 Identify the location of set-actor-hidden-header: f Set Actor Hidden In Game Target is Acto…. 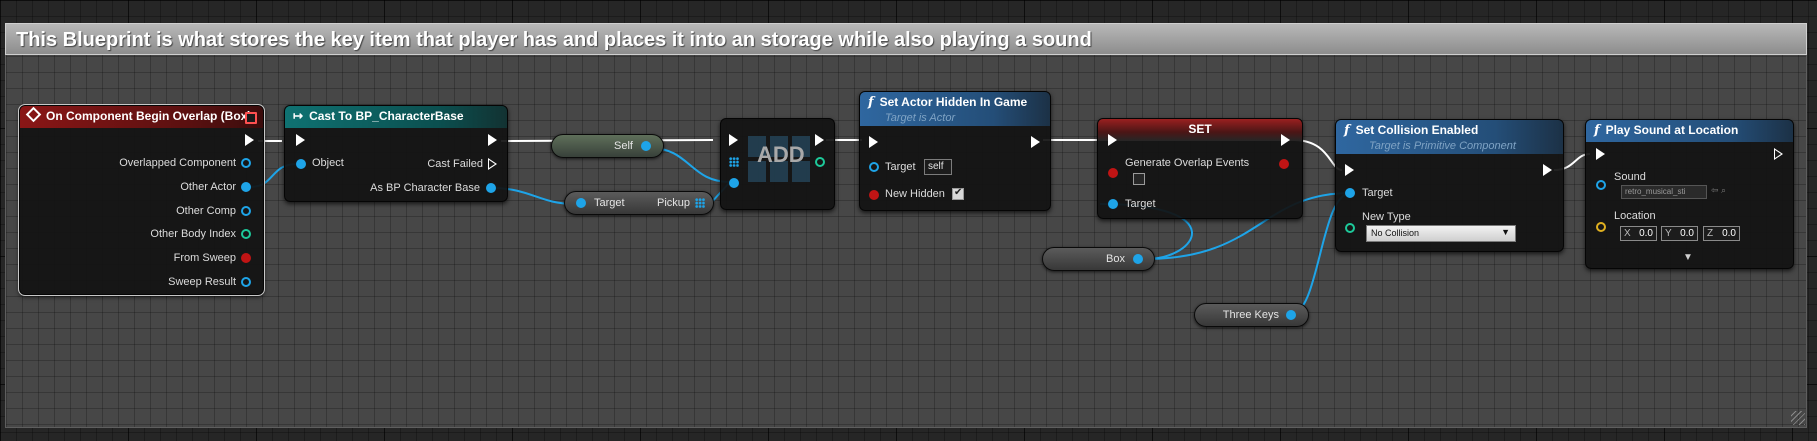
(955, 109).